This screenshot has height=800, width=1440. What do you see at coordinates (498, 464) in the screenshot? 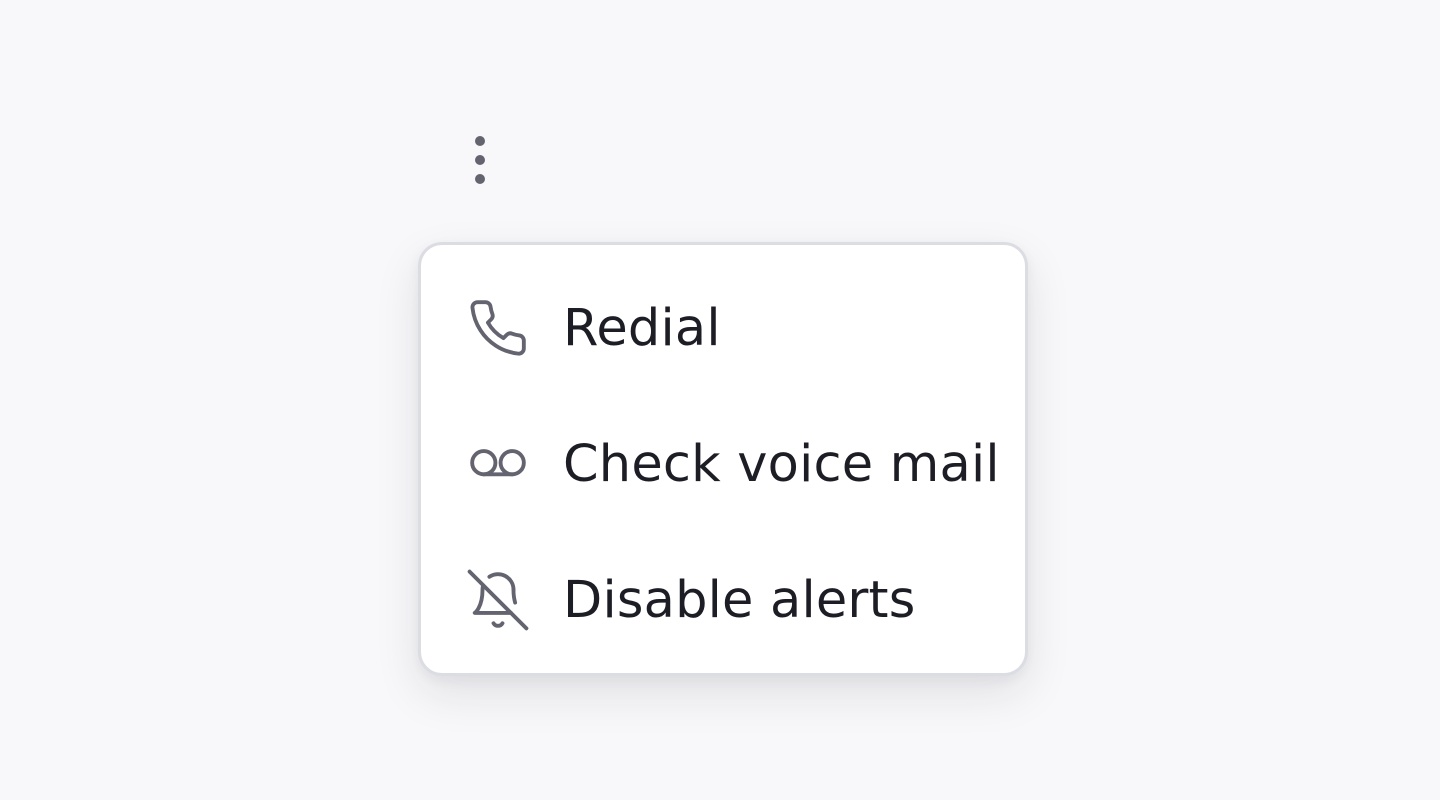
I see `voicemail-icon` at bounding box center [498, 464].